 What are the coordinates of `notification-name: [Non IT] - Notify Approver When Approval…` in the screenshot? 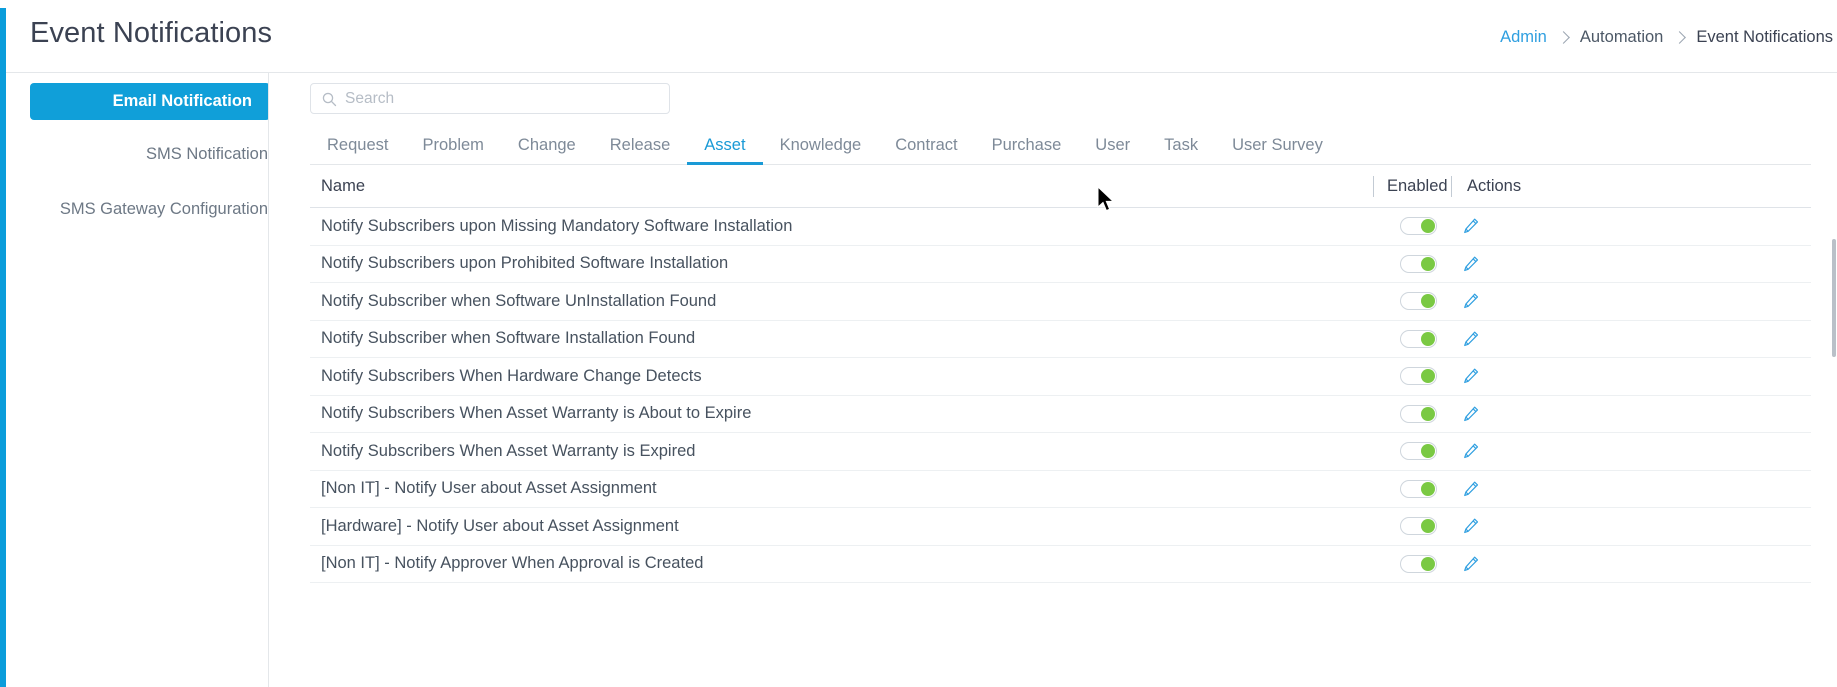 It's located at (512, 563).